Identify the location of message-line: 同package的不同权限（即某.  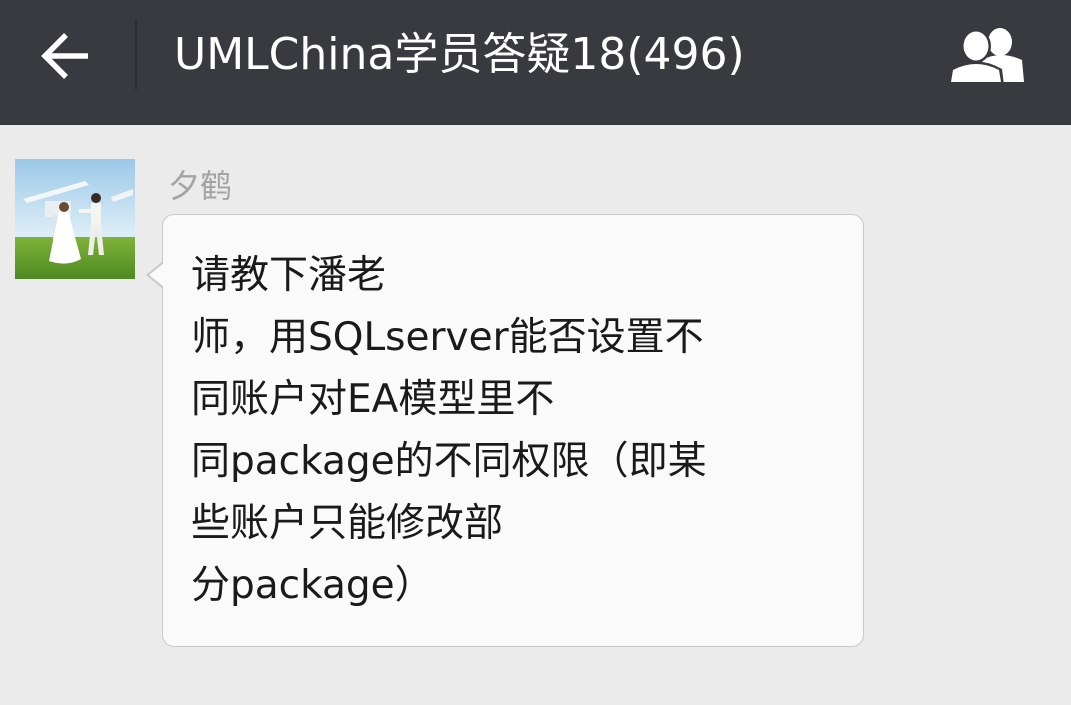
(449, 461).